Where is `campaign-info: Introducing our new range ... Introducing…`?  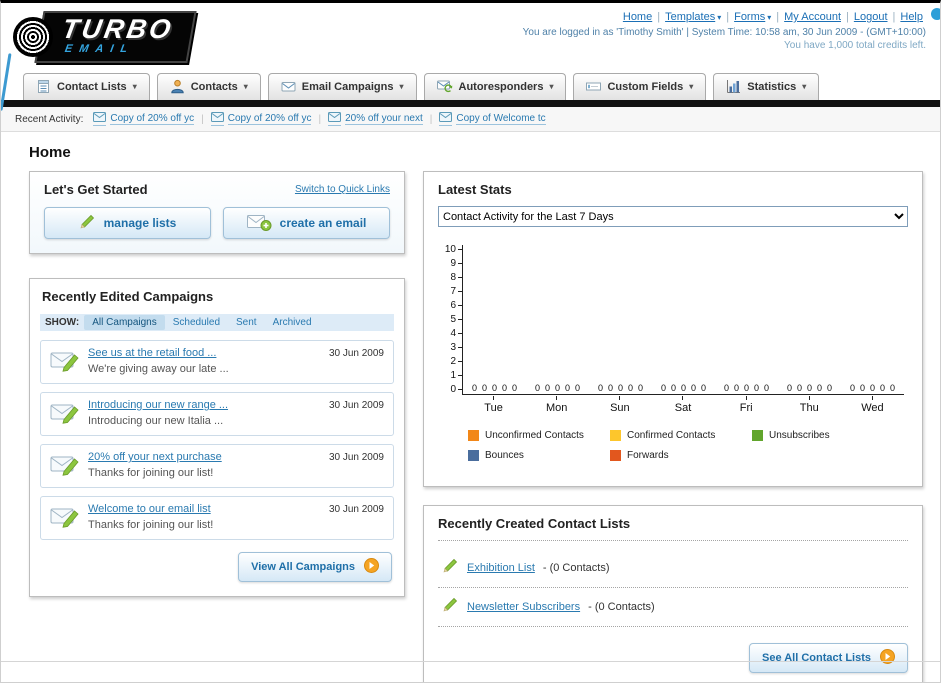 campaign-info: Introducing our new range ... Introducing… is located at coordinates (204, 413).